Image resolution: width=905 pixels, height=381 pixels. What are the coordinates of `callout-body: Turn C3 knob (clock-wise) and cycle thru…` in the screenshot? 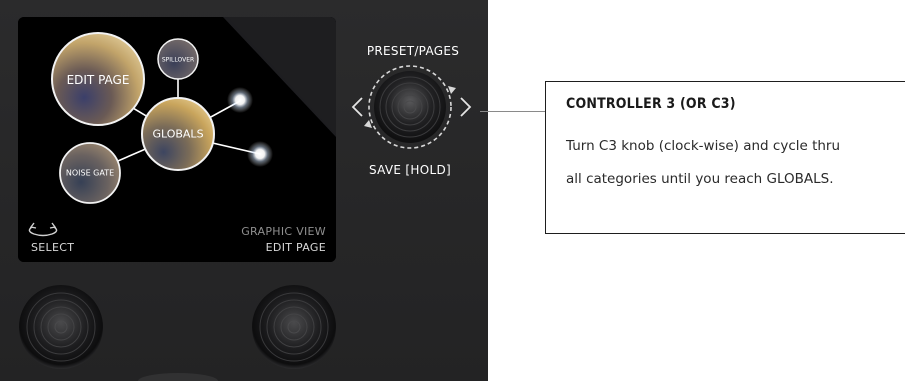 It's located at (735, 163).